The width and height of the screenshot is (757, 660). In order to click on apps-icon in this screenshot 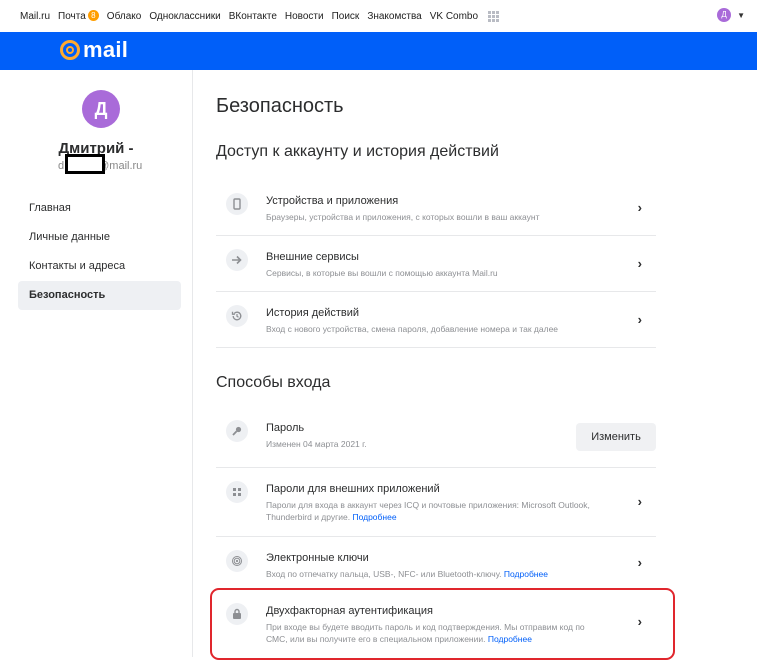, I will do `click(237, 492)`.